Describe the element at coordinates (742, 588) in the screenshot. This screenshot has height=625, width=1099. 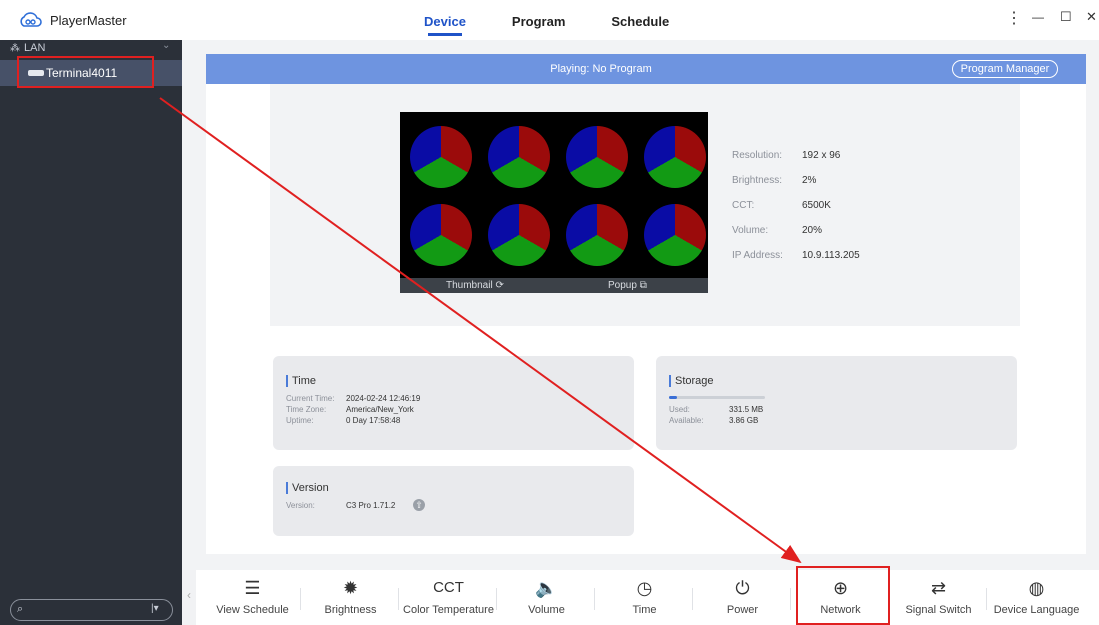
I see `power-icon: ⏻` at that location.